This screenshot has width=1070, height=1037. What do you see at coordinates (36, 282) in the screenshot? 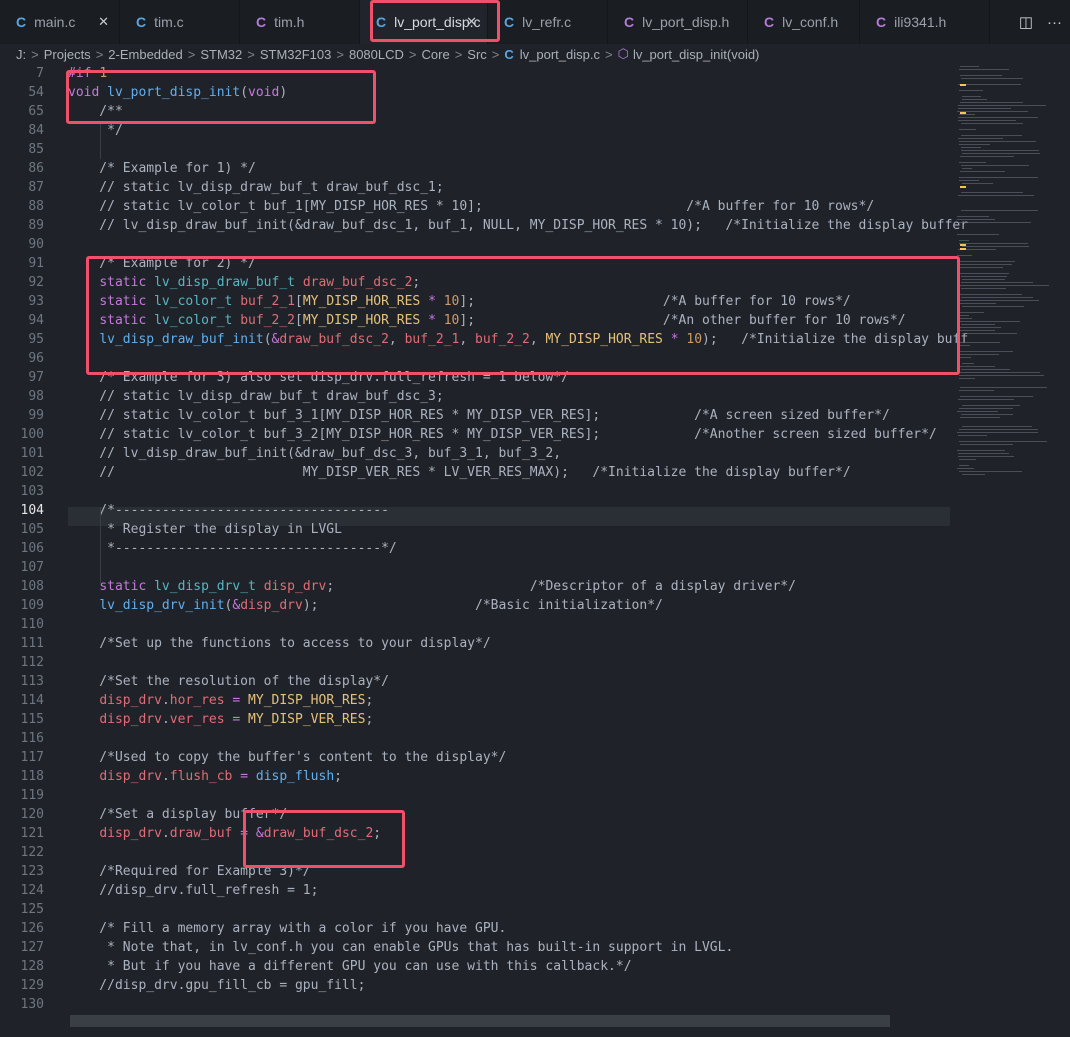
I see `line-number: 92` at bounding box center [36, 282].